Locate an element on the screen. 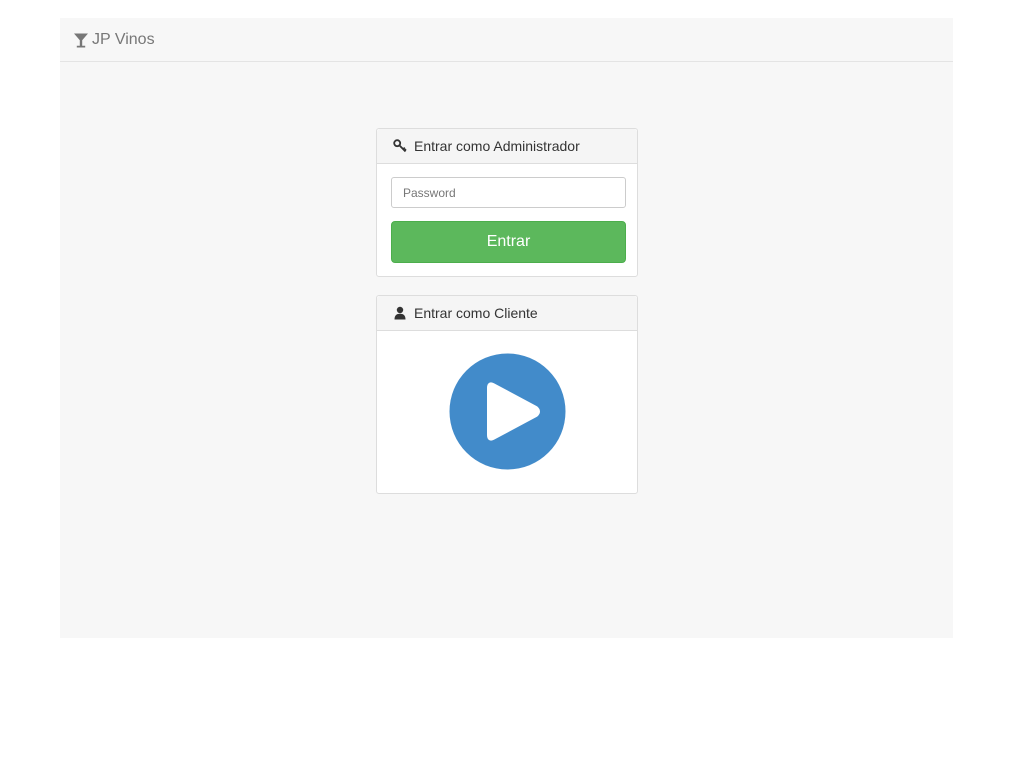 This screenshot has width=1024, height=768. key-icon is located at coordinates (400, 146).